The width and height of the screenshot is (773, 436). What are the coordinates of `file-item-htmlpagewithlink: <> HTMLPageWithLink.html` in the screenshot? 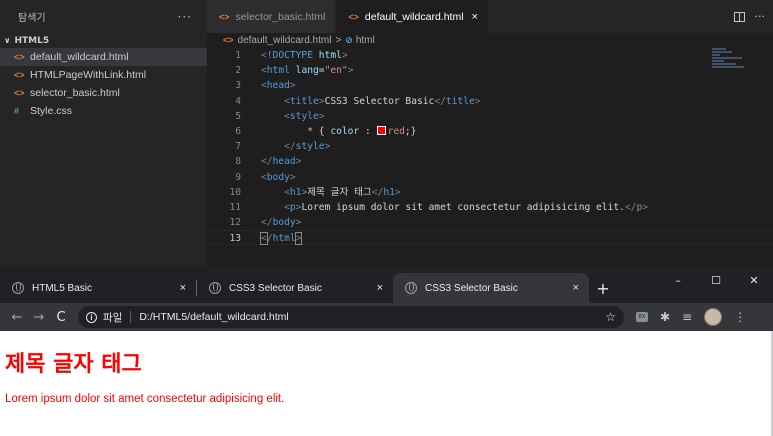 It's located at (103, 75).